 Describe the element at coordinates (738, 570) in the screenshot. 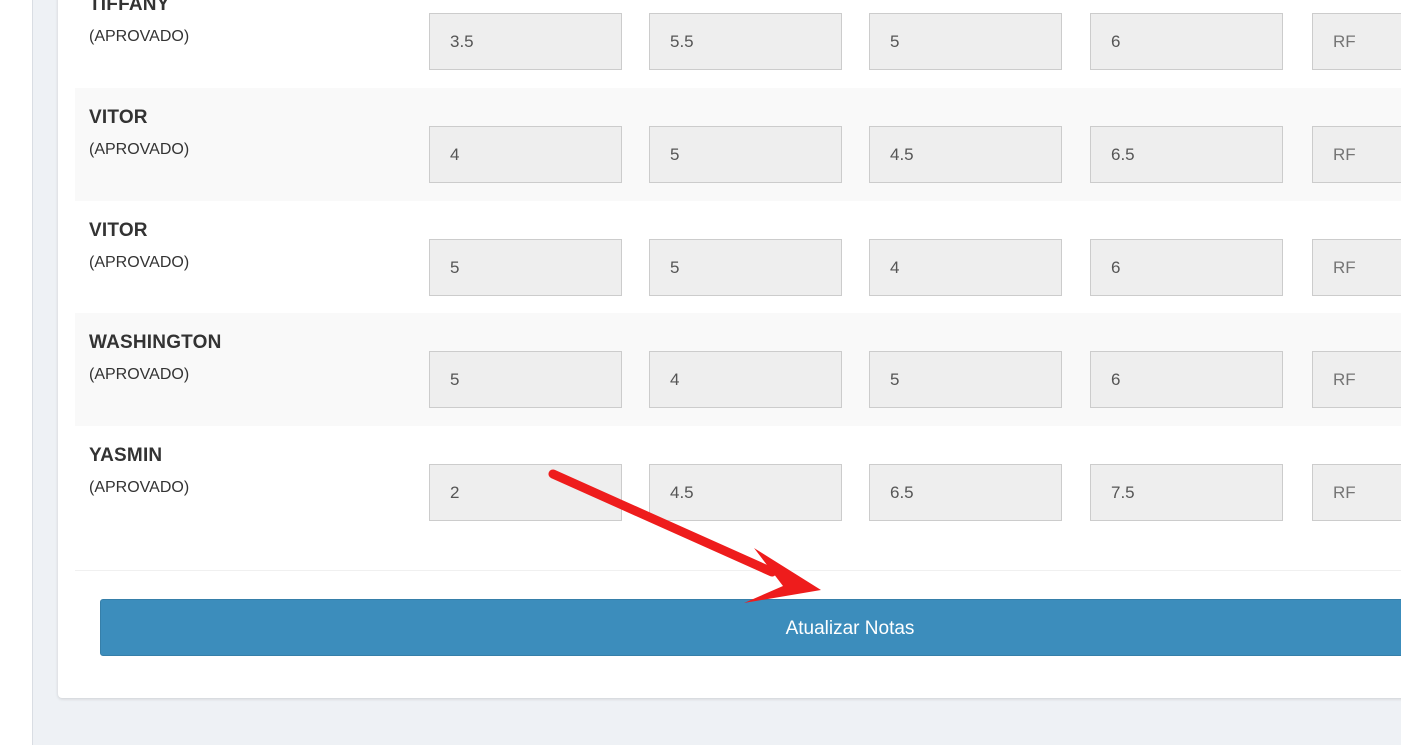

I see `form-divider` at that location.